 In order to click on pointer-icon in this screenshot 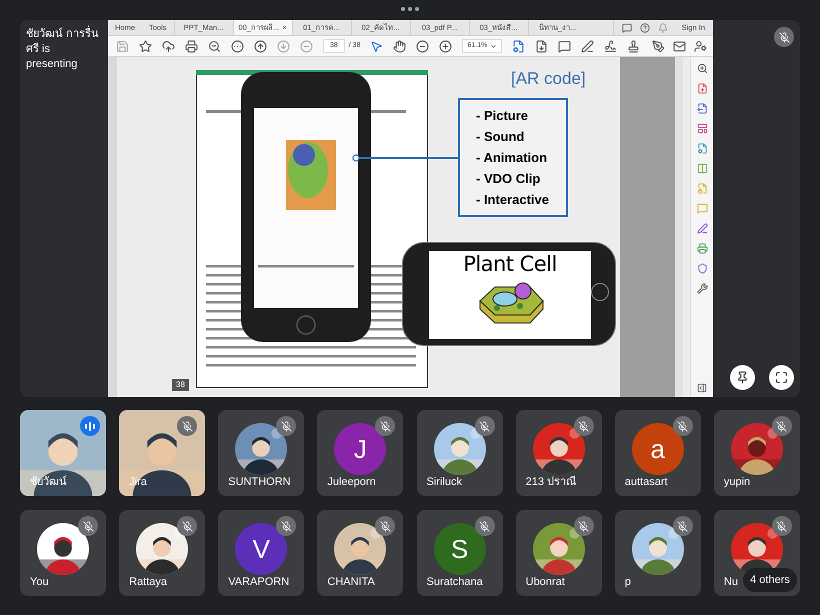, I will do `click(377, 46)`.